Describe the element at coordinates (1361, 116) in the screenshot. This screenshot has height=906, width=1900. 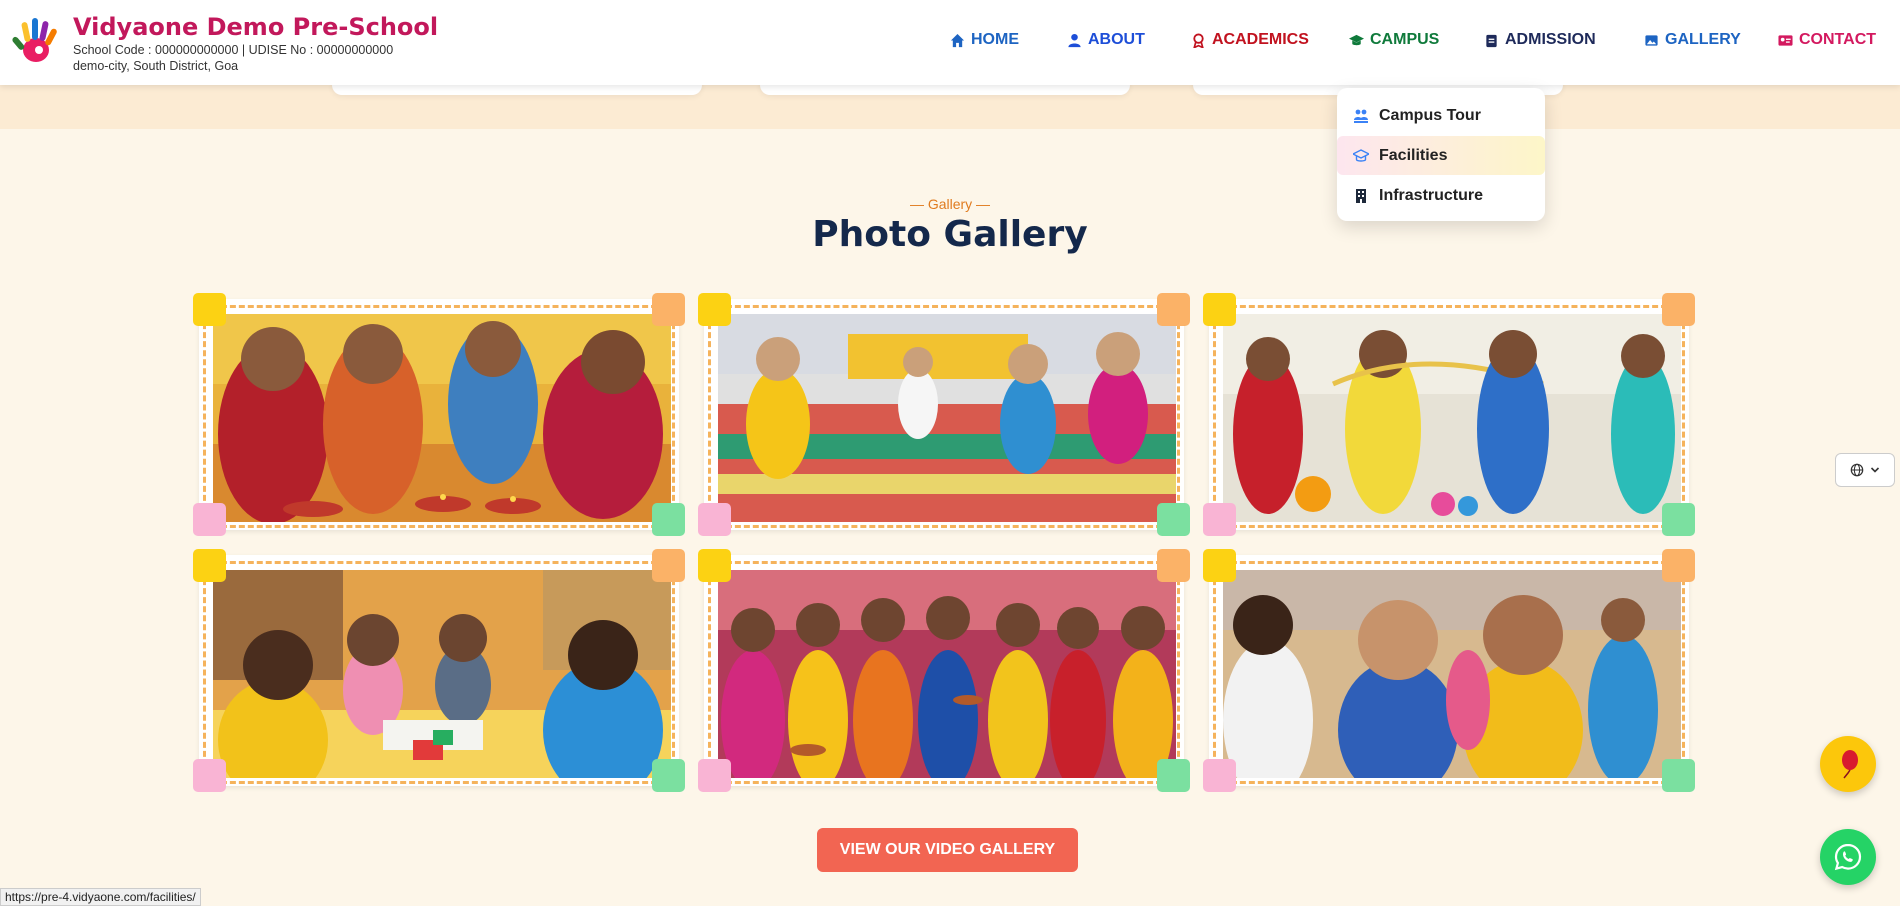
I see `map-users-icon` at that location.